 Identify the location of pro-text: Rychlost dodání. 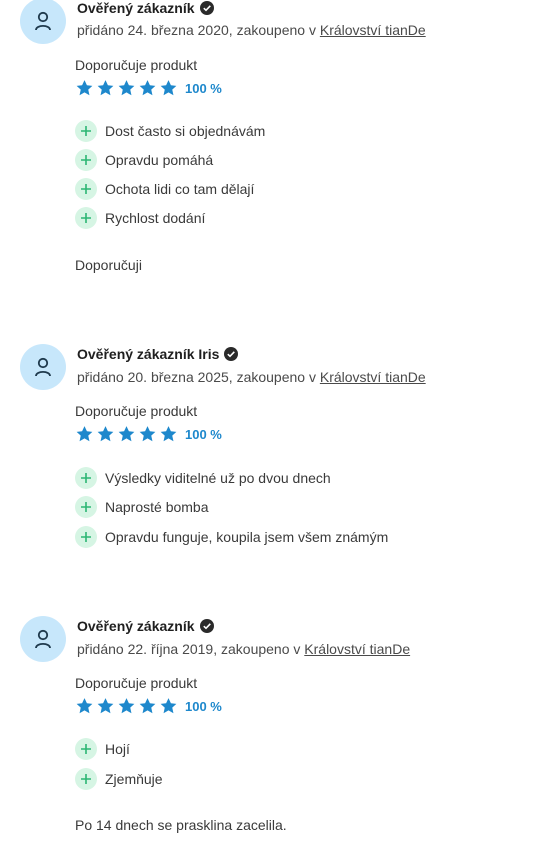
(155, 218).